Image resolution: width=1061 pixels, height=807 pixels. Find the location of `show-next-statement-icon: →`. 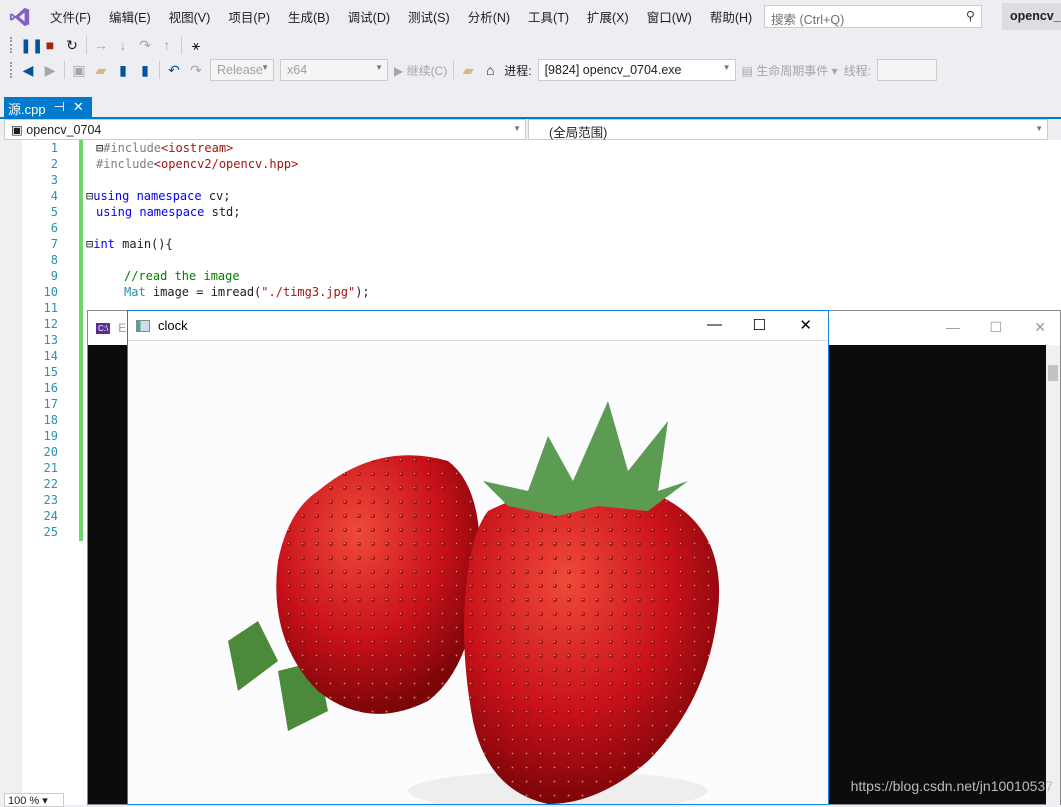

show-next-statement-icon: → is located at coordinates (101, 45).